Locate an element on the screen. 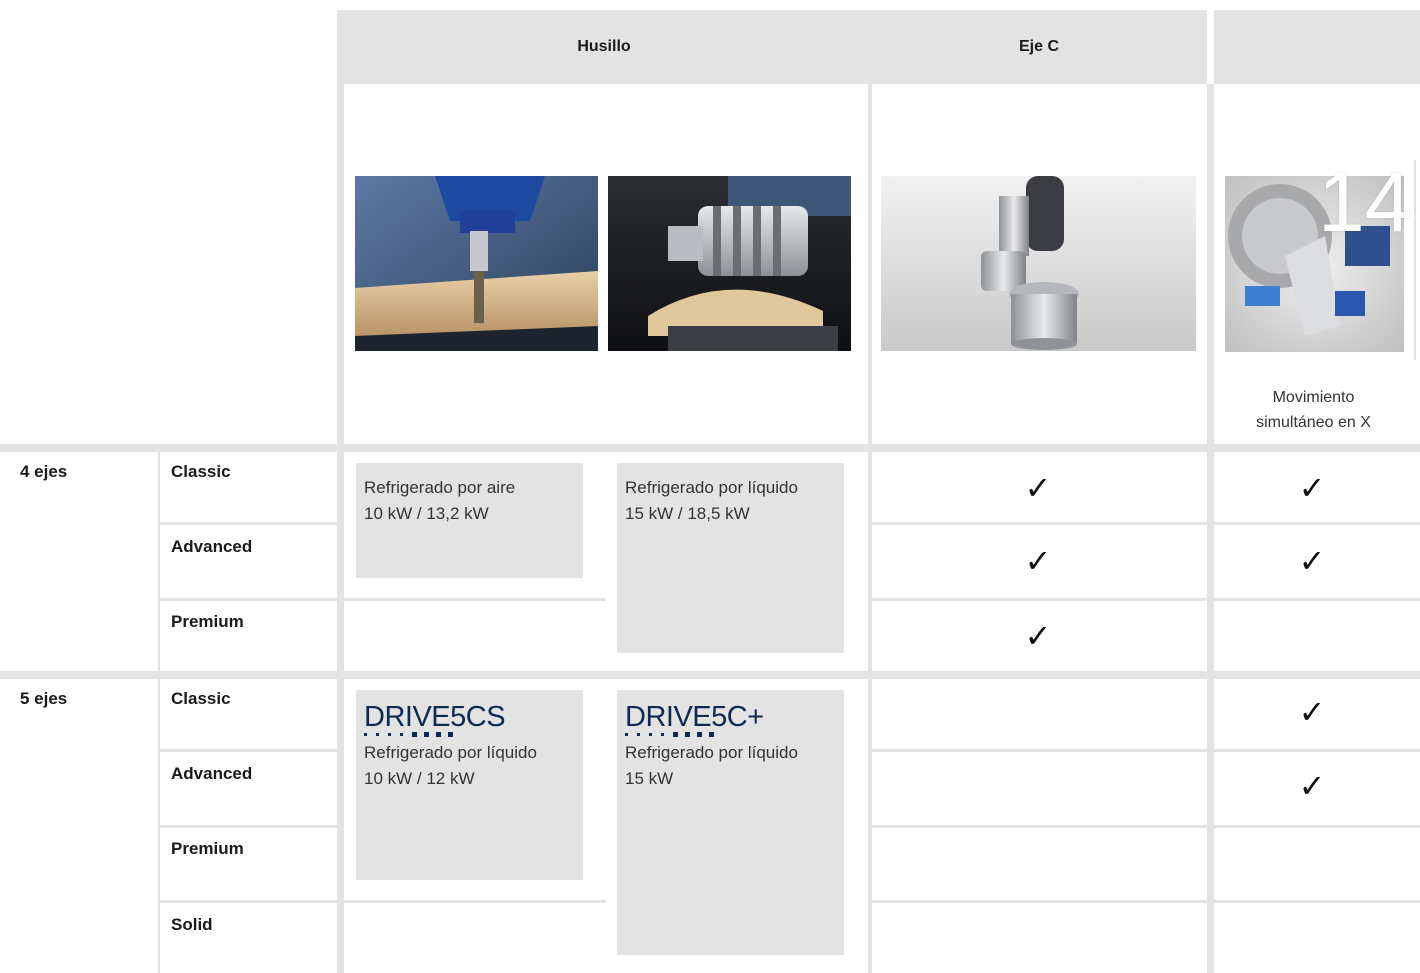 The height and width of the screenshot is (973, 1420). spindle-spec-liquid-cooled: Refrigerado por líquido 15 kW / 18,5 kW is located at coordinates (730, 558).